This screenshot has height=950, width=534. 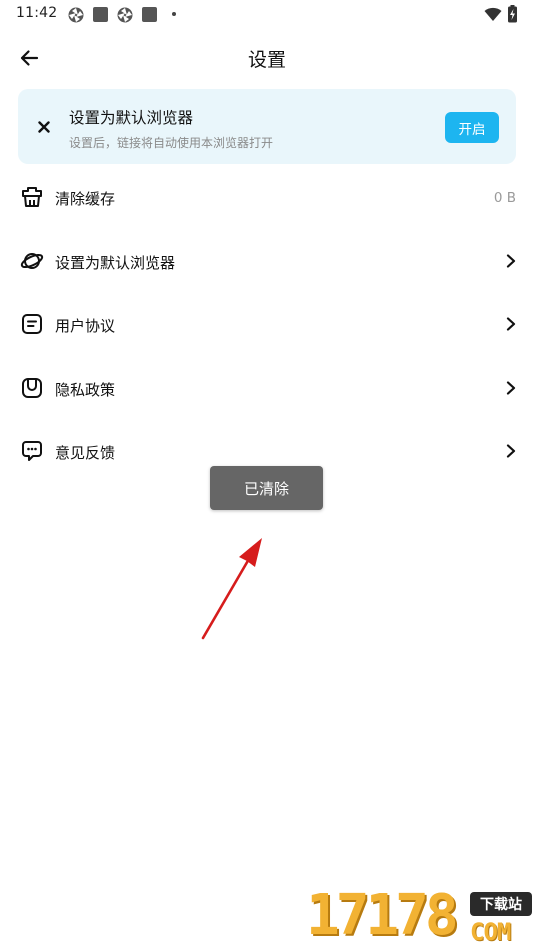 I want to click on menu-item-privacy-policy: 隐私政策, so click(x=267, y=389).